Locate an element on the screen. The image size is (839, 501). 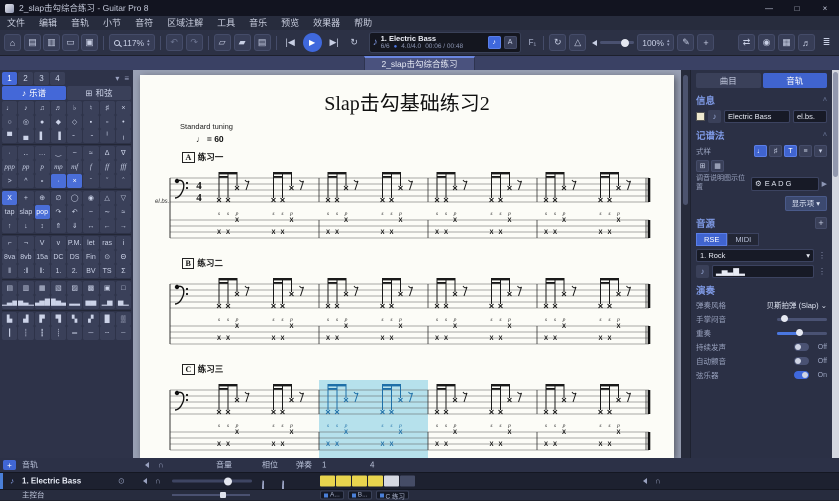
palette-cell-8-7: → is located at coordinates (123, 226).